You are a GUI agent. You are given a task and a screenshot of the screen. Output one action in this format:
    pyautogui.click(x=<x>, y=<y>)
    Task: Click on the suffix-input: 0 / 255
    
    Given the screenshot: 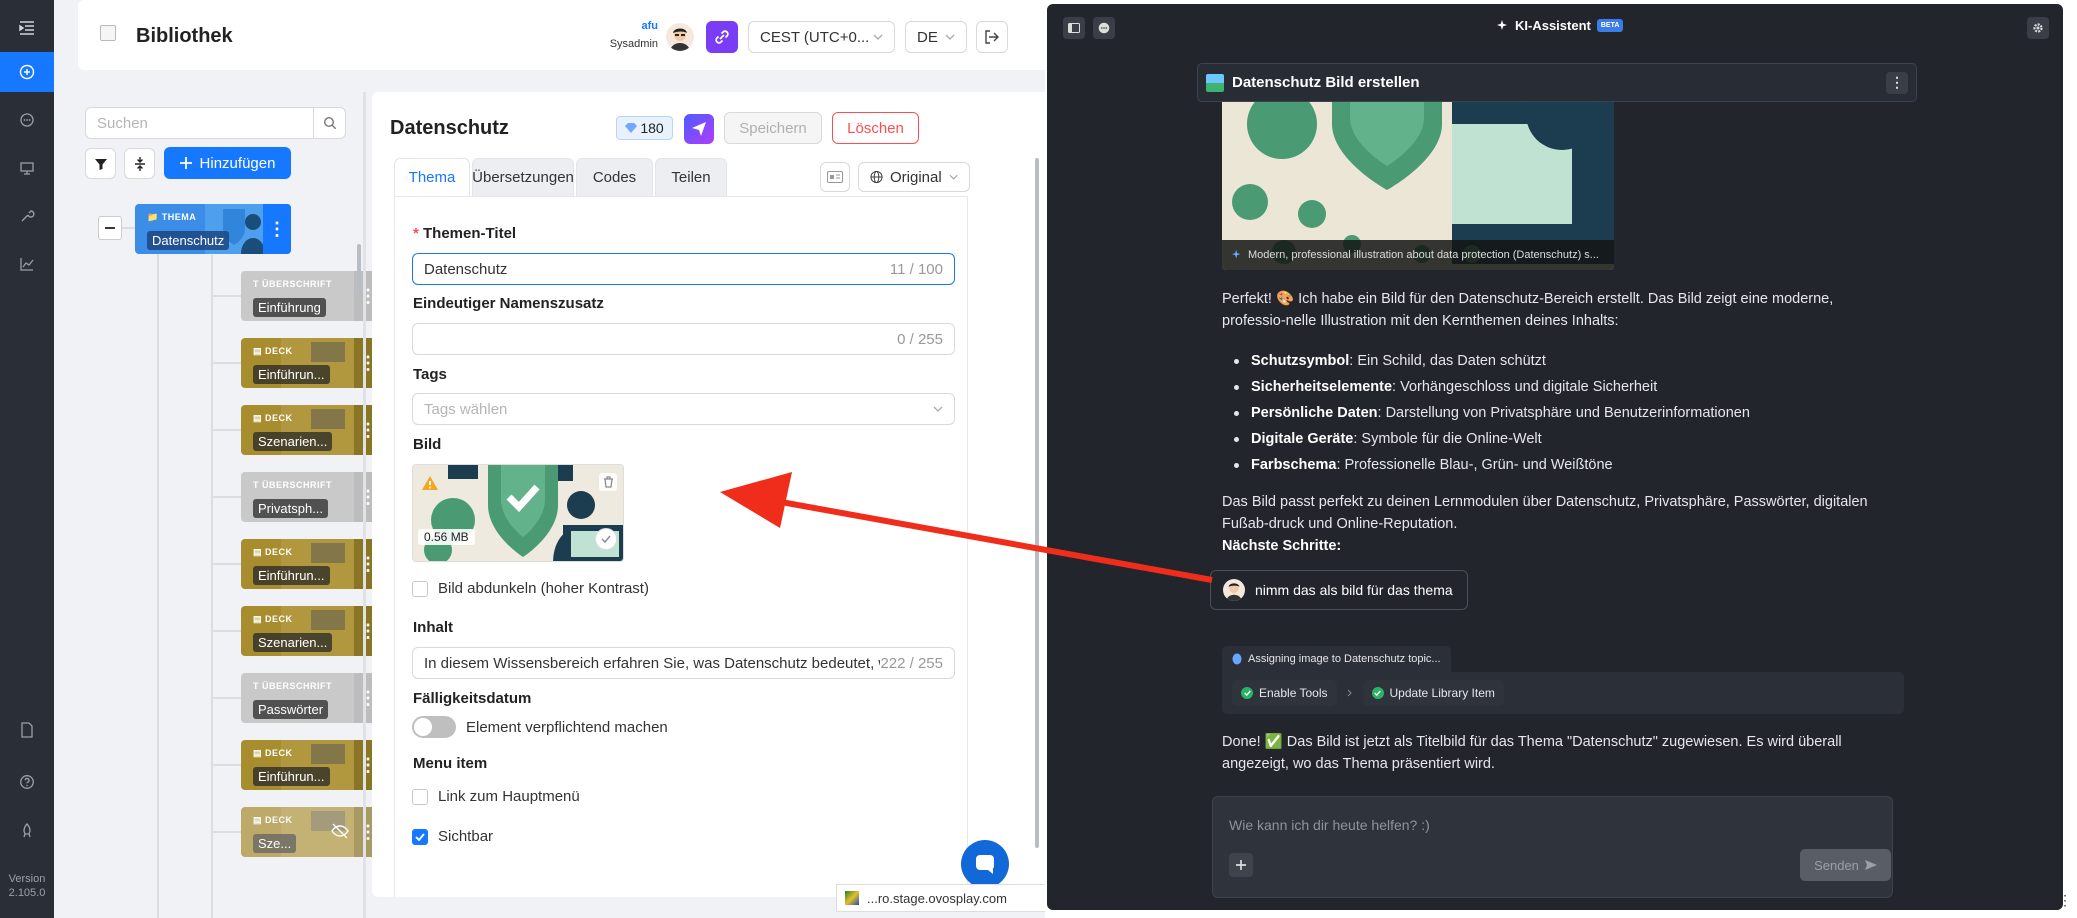 What is the action you would take?
    pyautogui.click(x=683, y=339)
    